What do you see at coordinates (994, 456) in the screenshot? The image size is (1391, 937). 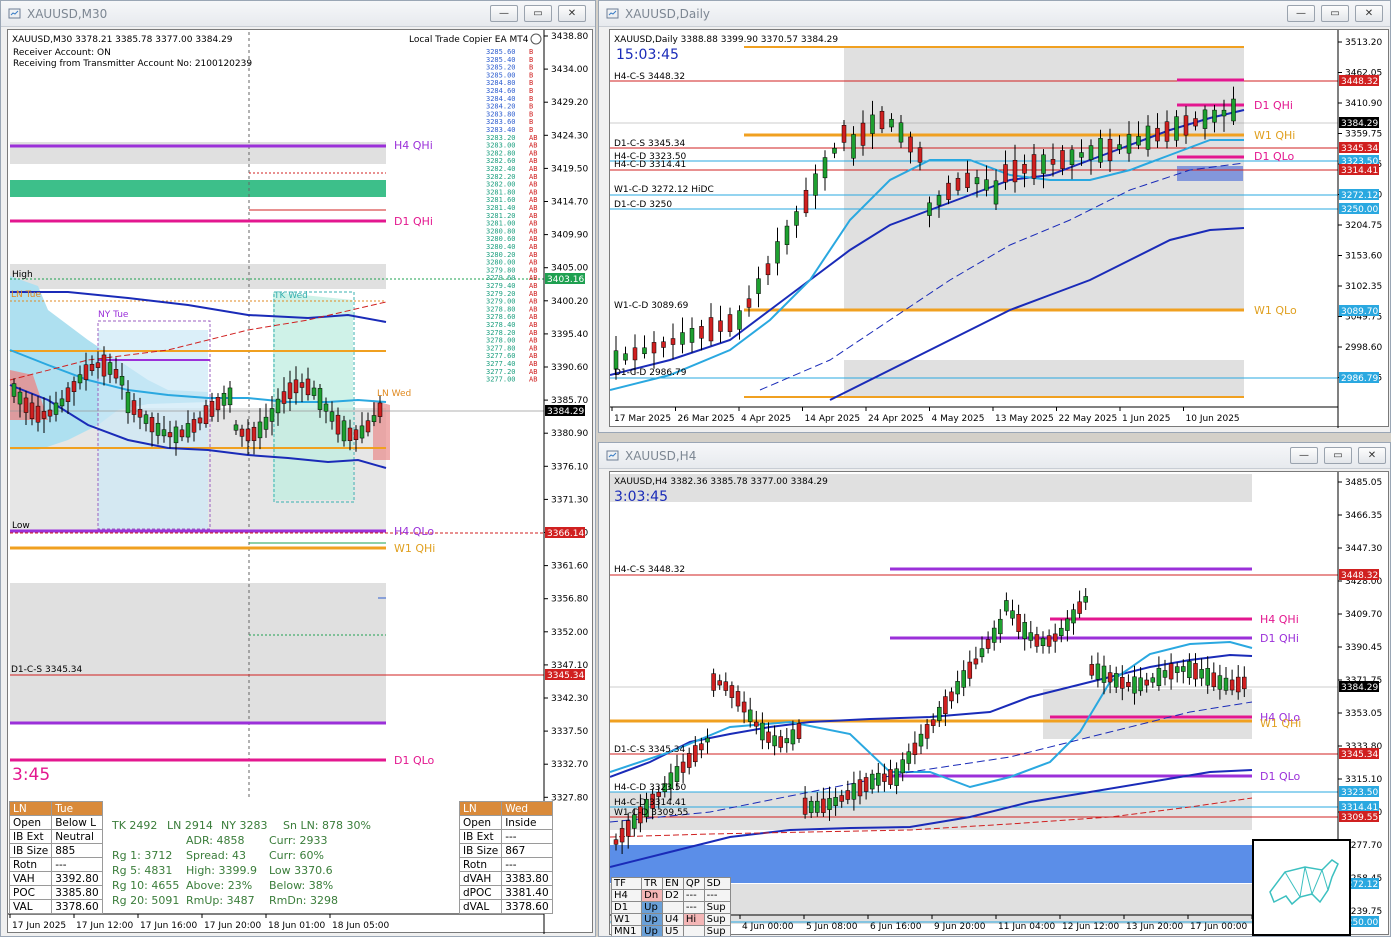 I see `h4-titlebar: XAUUSD,H4 — ▭ ✕` at bounding box center [994, 456].